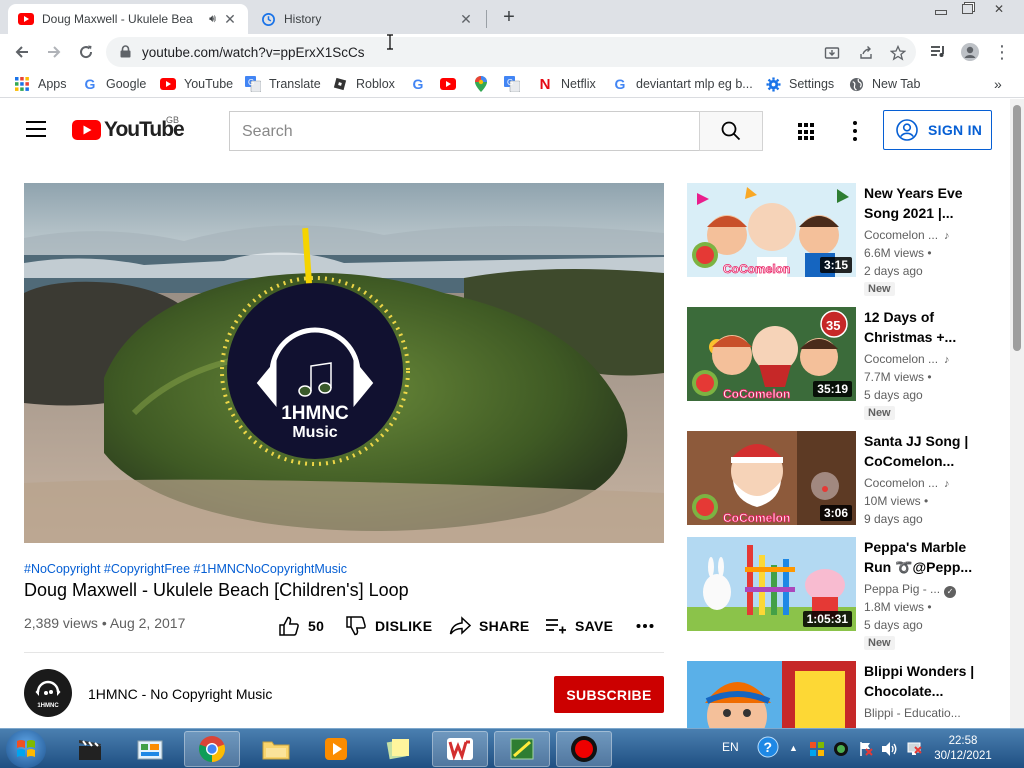 This screenshot has height=768, width=1024. I want to click on hamburger-menu-icon, so click(36, 129).